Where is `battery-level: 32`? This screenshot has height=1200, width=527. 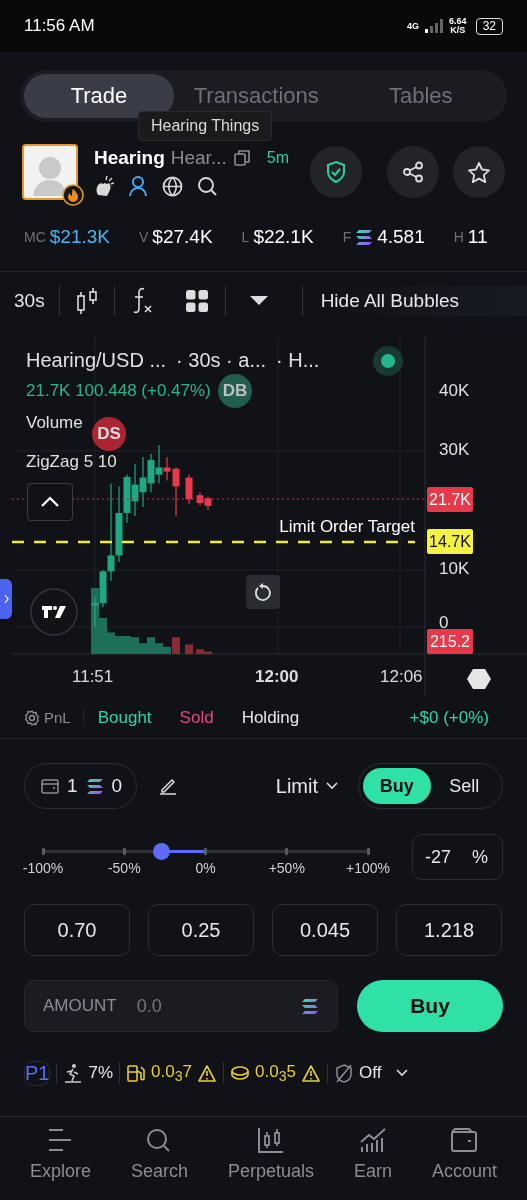
battery-level: 32 is located at coordinates (489, 26).